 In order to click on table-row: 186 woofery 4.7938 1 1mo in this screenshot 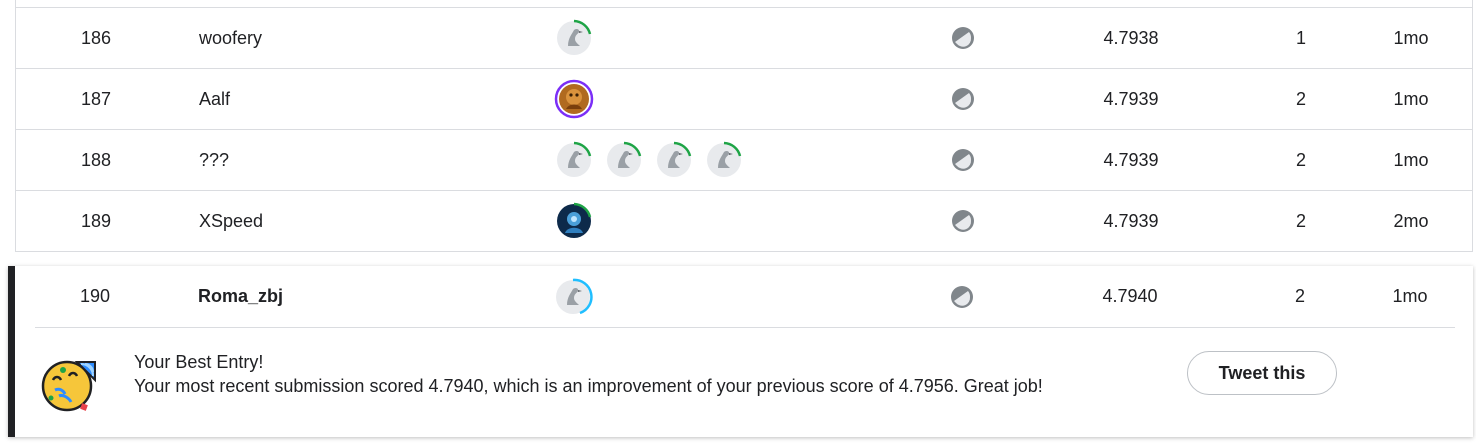, I will do `click(744, 37)`.